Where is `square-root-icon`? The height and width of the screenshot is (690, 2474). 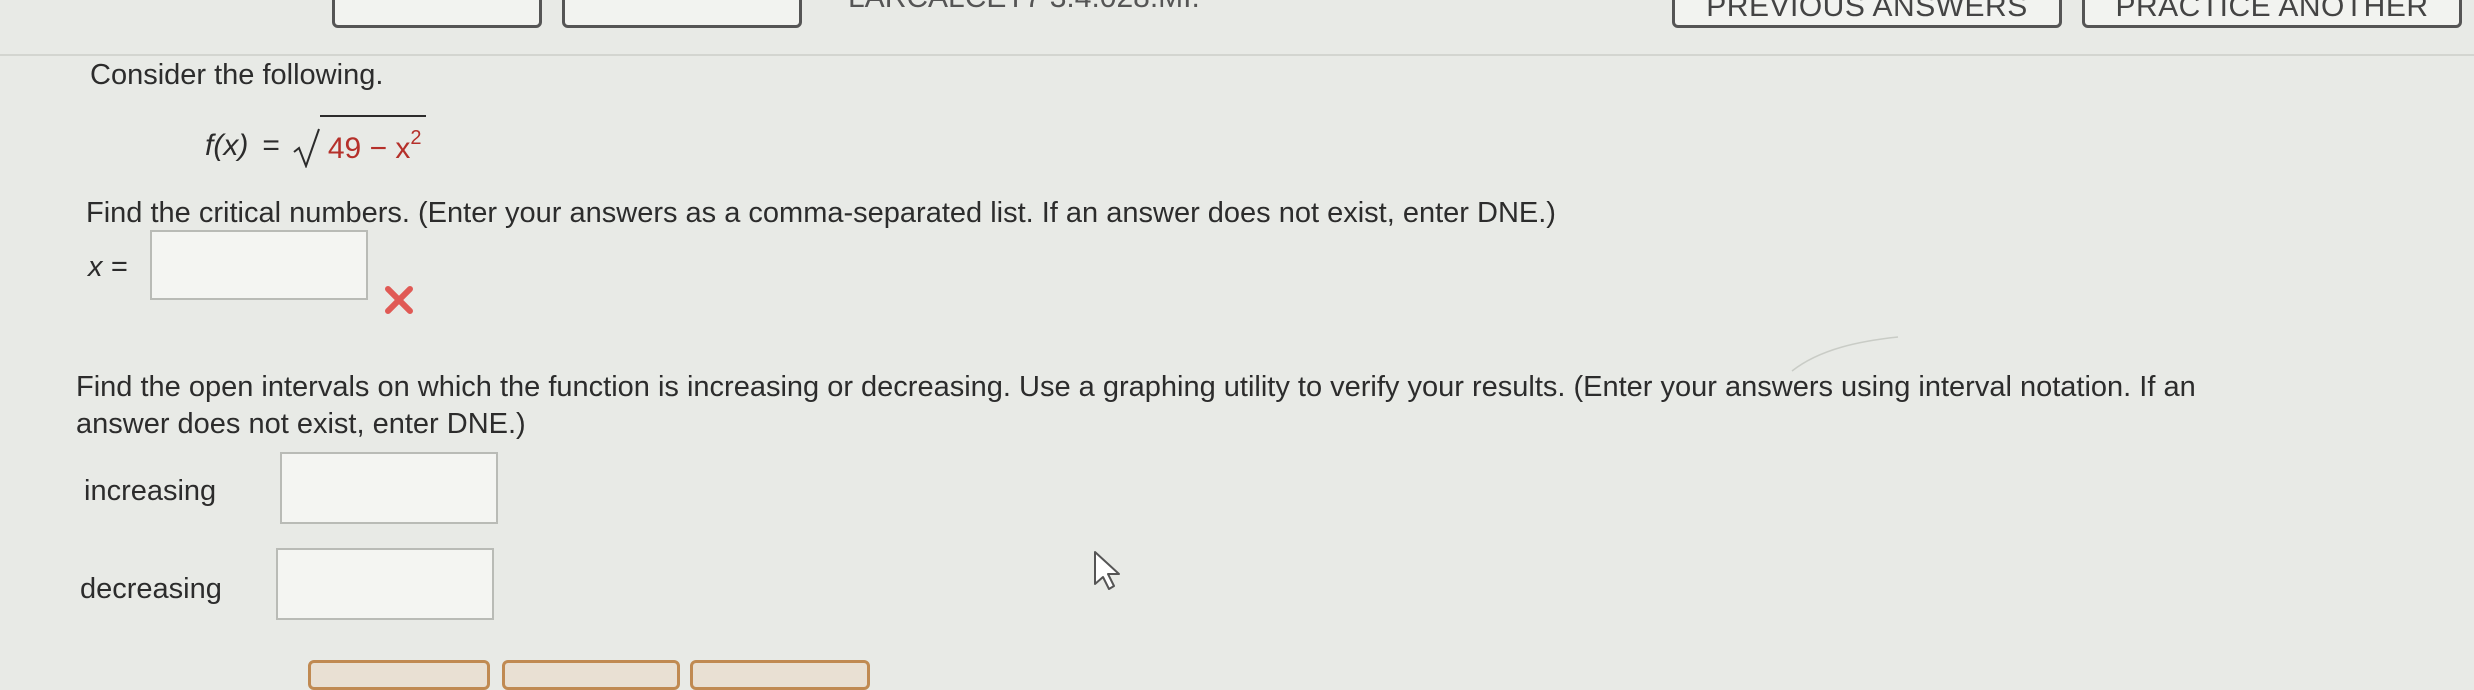 square-root-icon is located at coordinates (306, 148).